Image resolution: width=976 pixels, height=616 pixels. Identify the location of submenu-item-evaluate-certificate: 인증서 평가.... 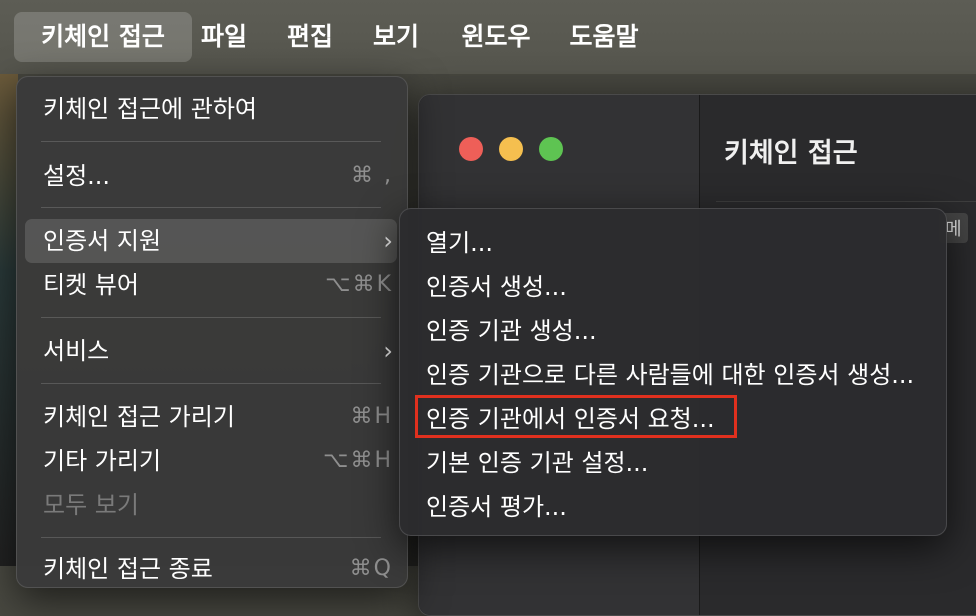
(673, 507).